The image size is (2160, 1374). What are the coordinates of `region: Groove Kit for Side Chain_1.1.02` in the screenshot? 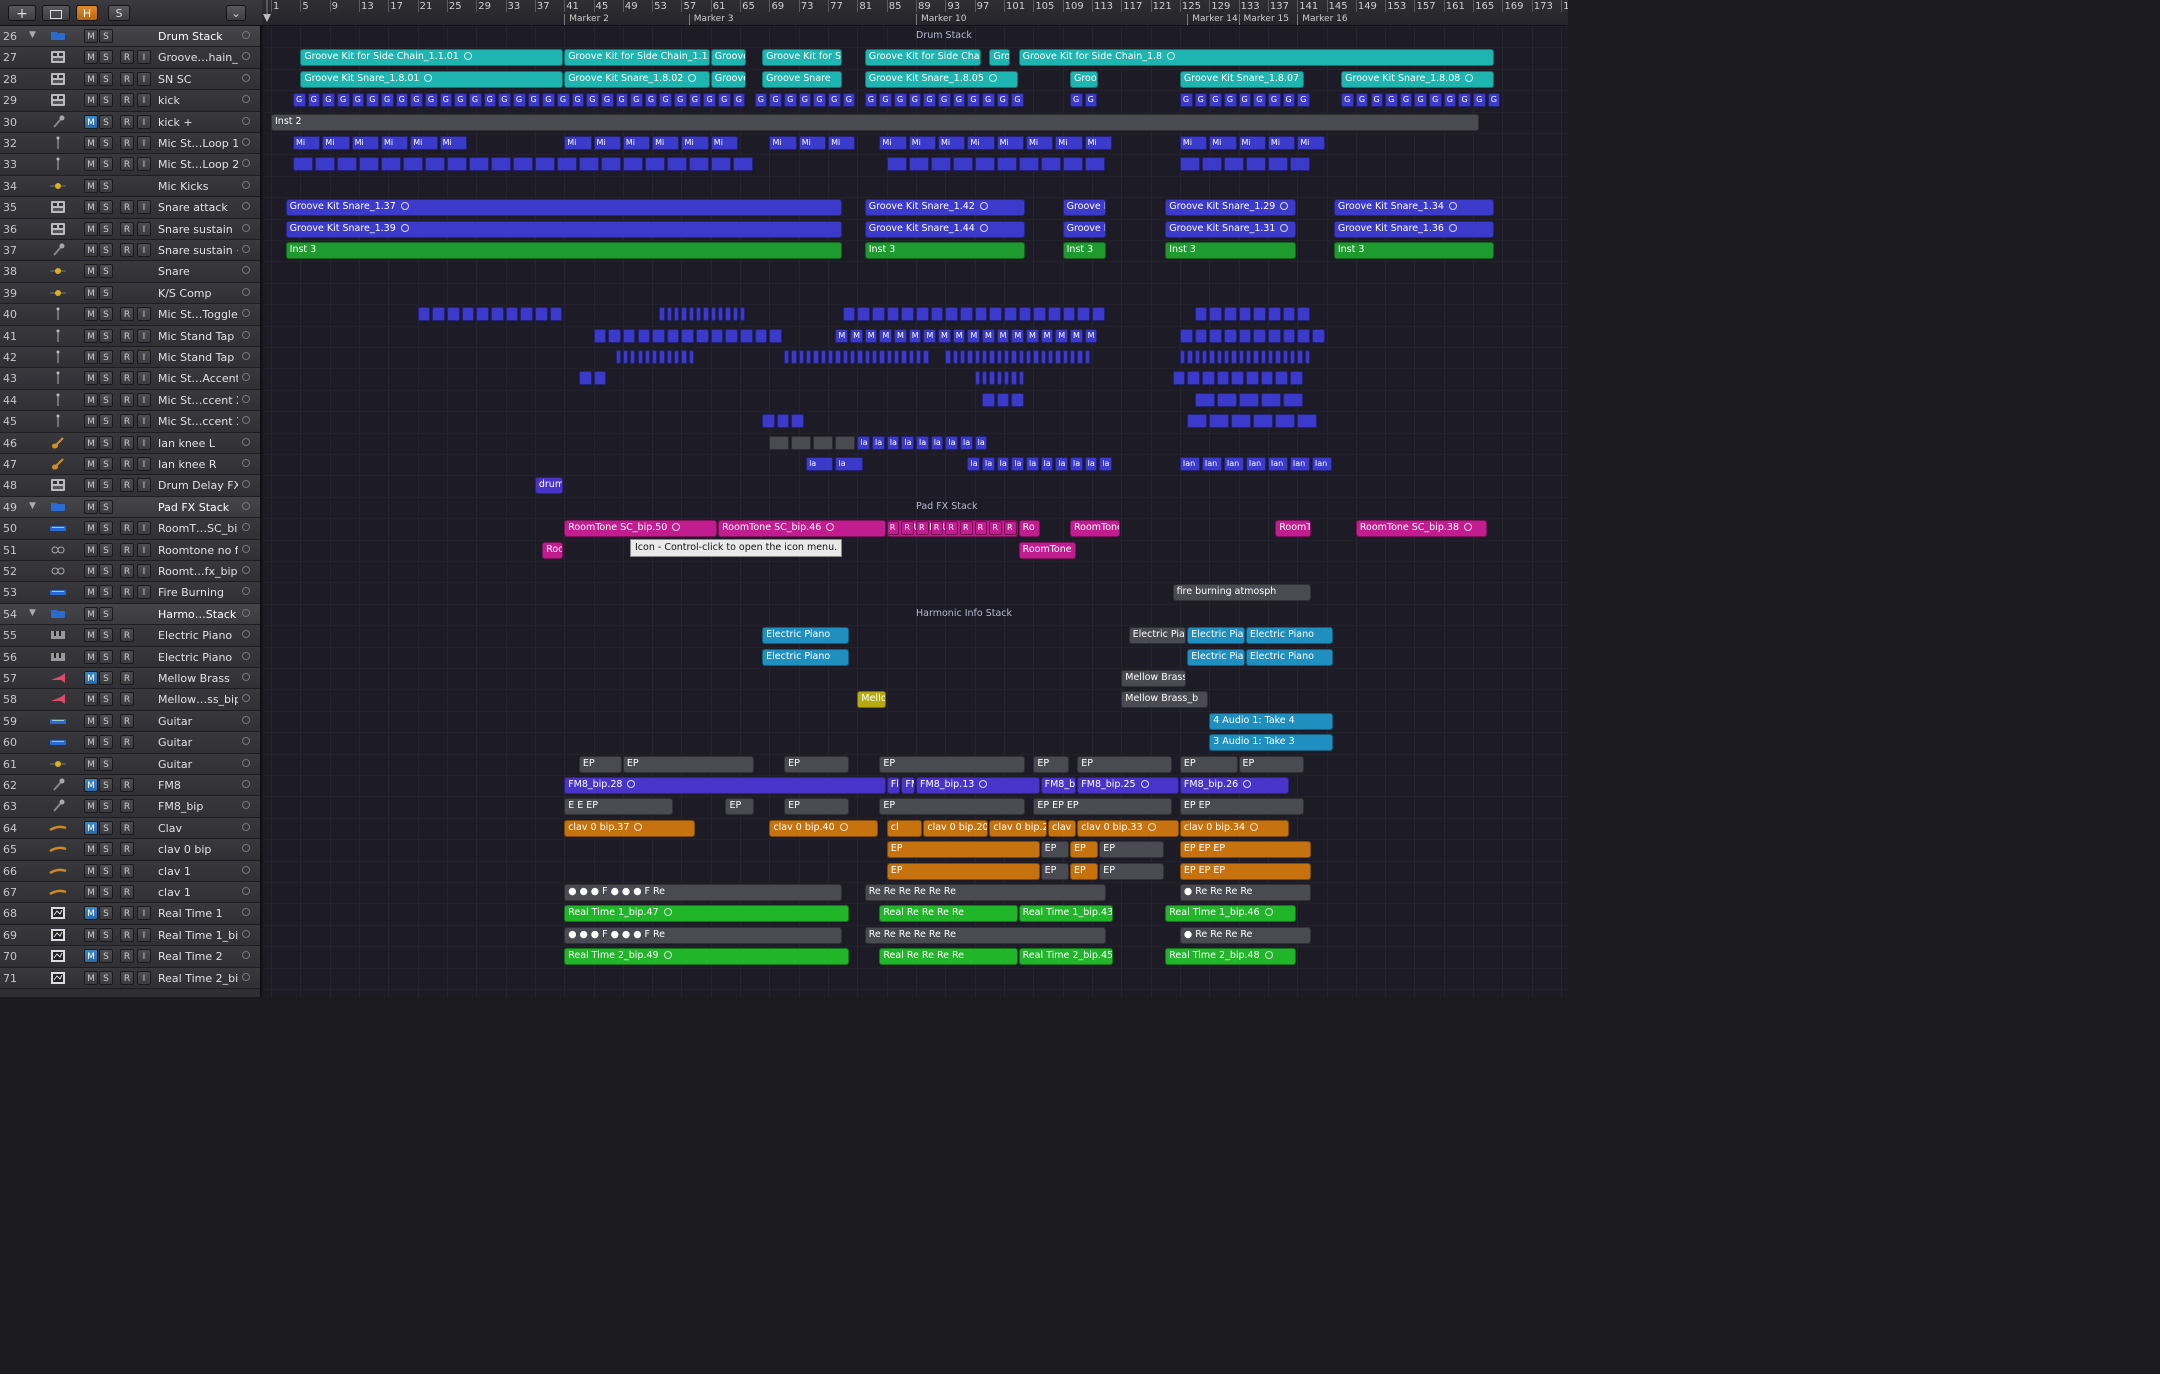 It's located at (637, 58).